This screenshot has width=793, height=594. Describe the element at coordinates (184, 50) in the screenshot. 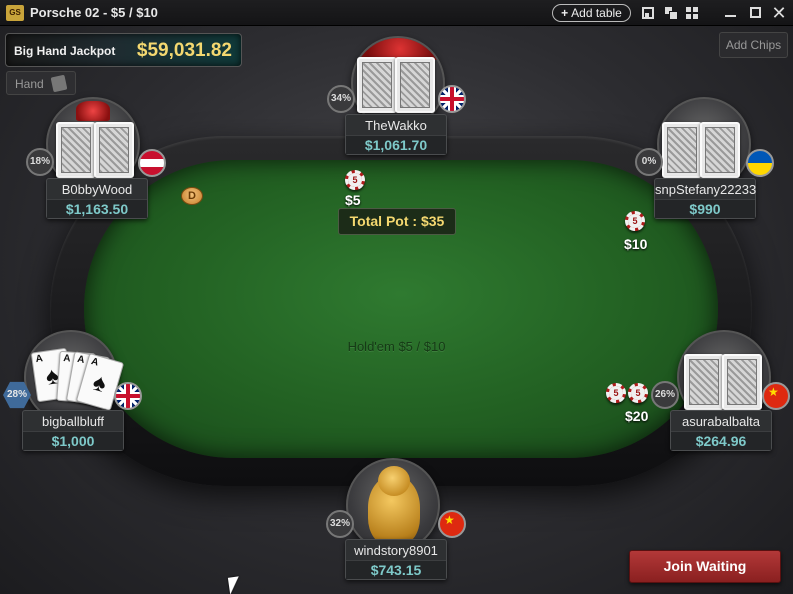

I see `jackpot-value: $59,031.82` at that location.